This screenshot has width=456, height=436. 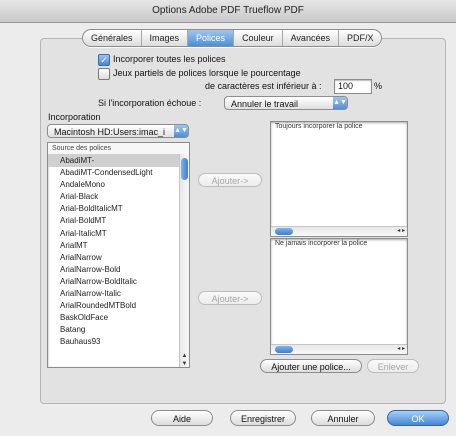 I want to click on always-embed-header: Toujours incorporer la police, so click(x=319, y=126).